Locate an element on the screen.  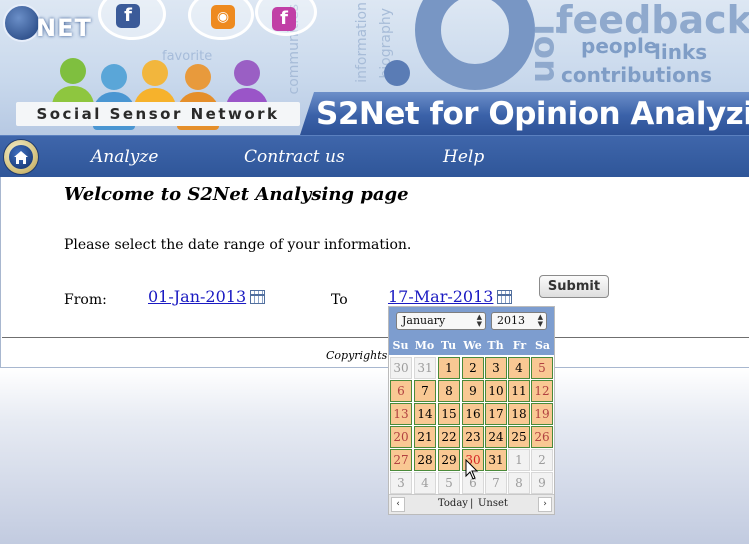
date-picker-header: January ▲ ▼ 2013 ▲ ▼ is located at coordinates (471, 321).